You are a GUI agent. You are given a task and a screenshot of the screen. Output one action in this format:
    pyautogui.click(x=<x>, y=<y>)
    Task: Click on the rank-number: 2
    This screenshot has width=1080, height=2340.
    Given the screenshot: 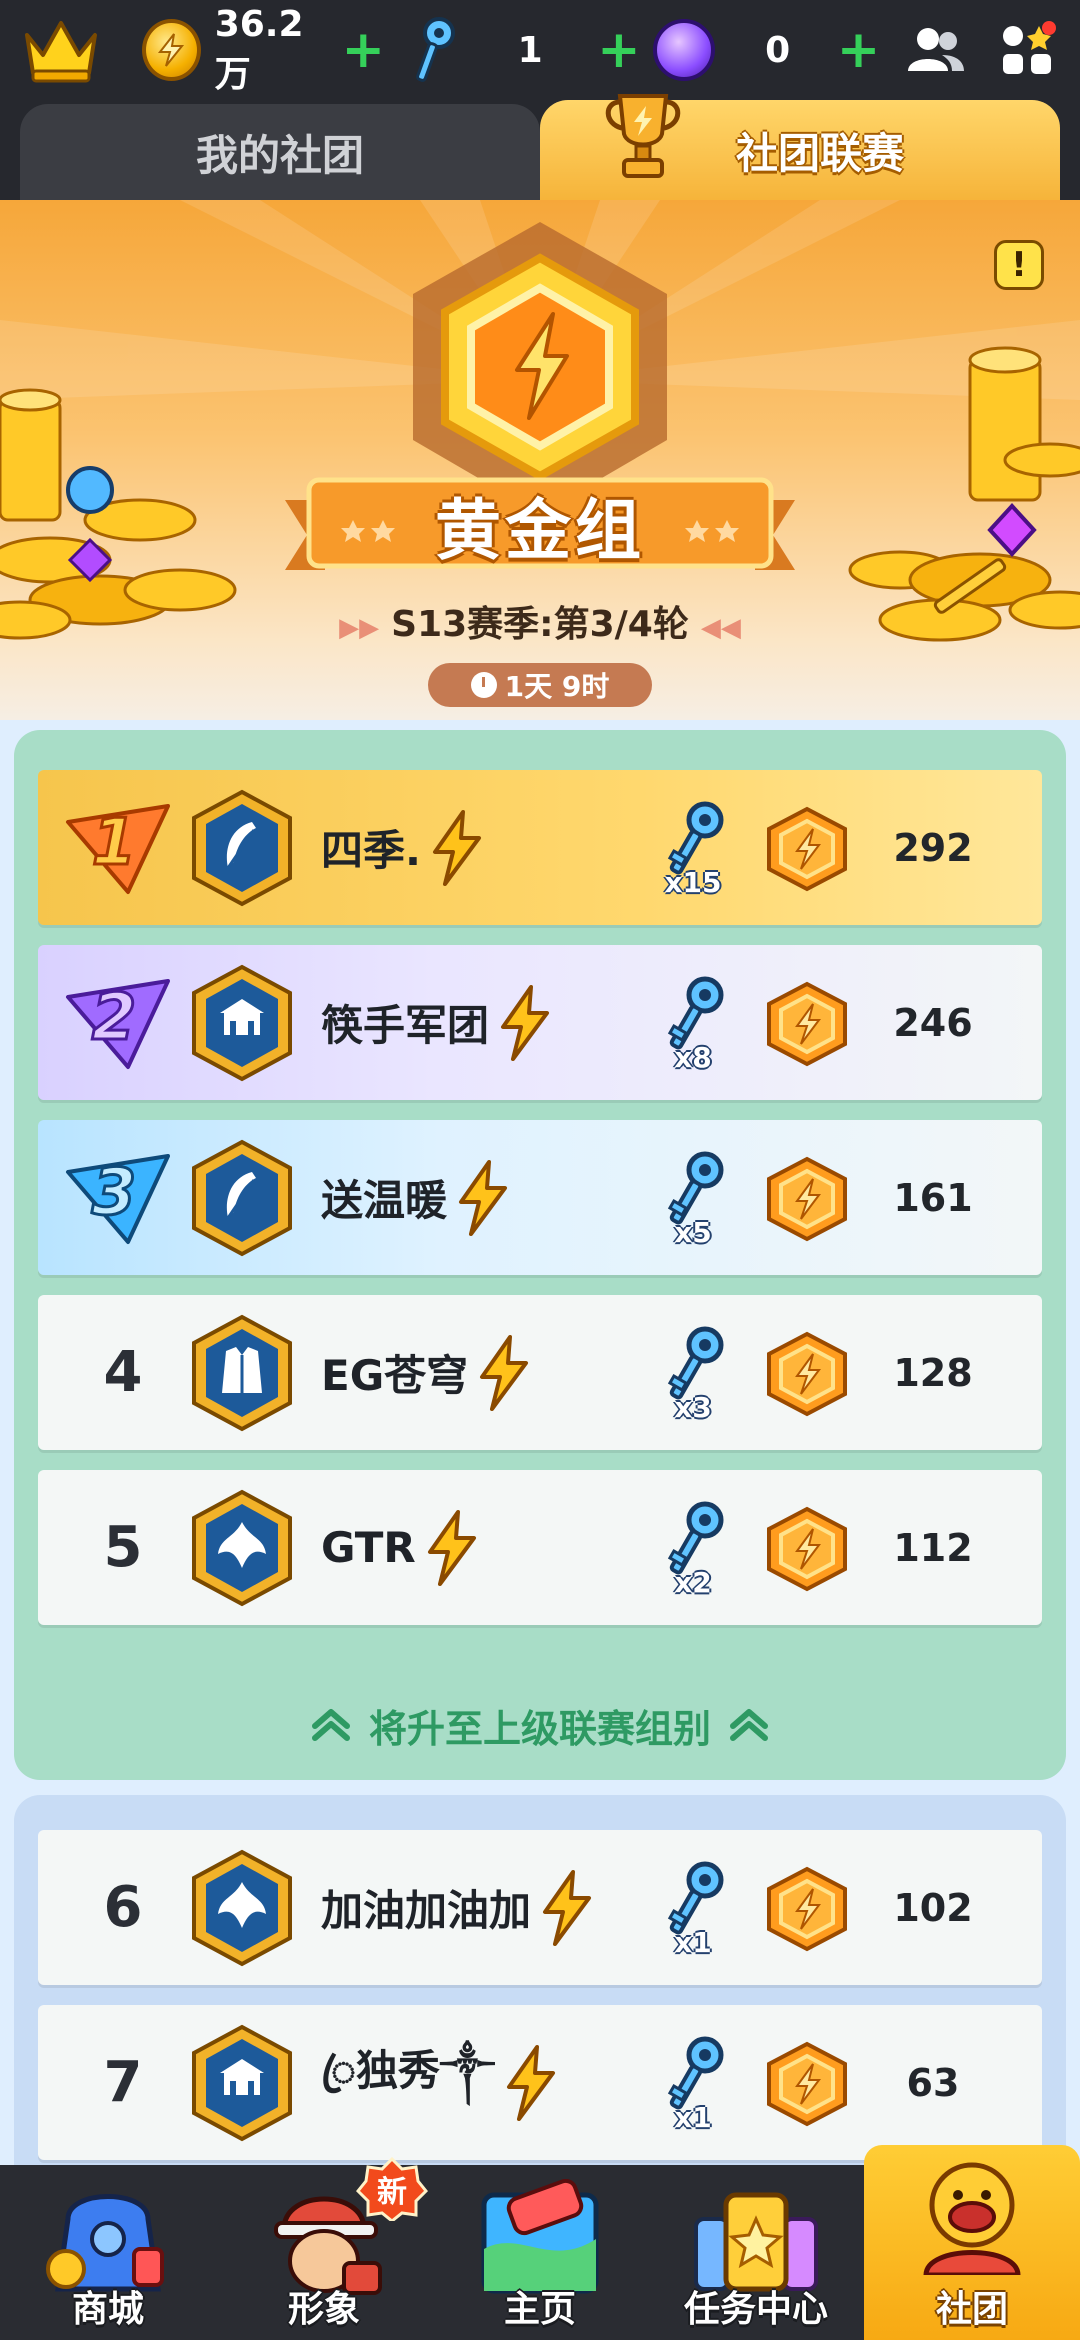 What is the action you would take?
    pyautogui.click(x=114, y=1018)
    